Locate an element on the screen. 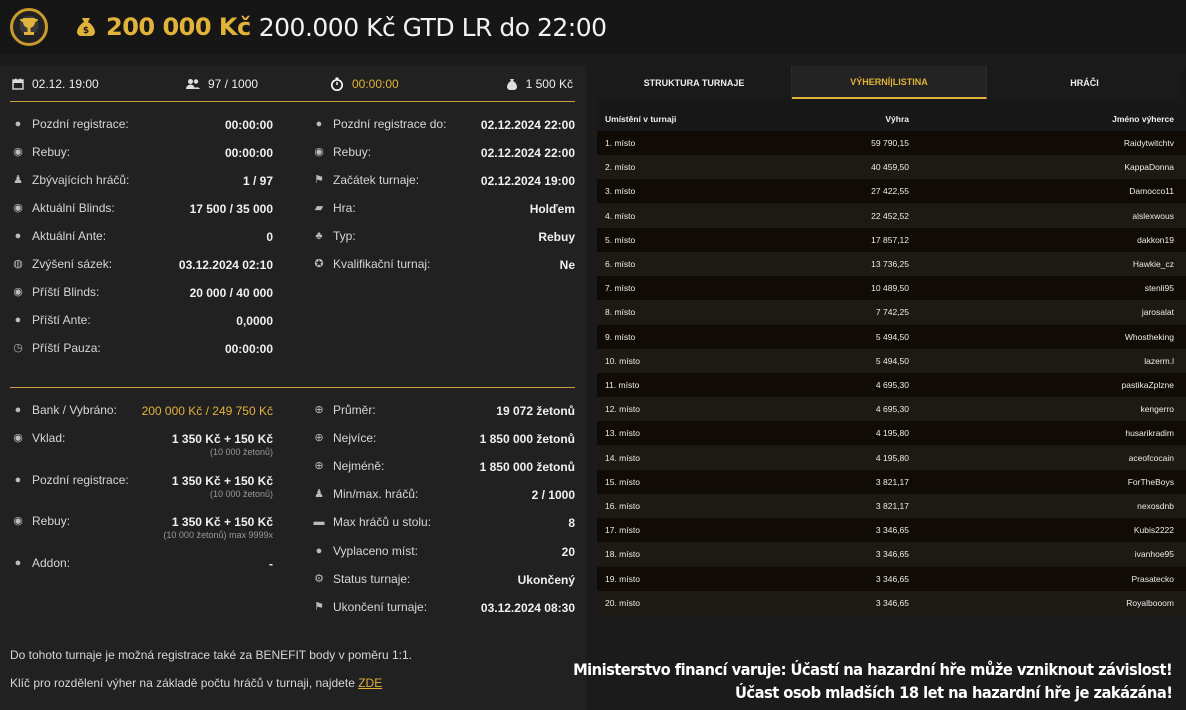 The image size is (1186, 710). status-row: ⚙ Status turnaje: is located at coordinates (362, 579).